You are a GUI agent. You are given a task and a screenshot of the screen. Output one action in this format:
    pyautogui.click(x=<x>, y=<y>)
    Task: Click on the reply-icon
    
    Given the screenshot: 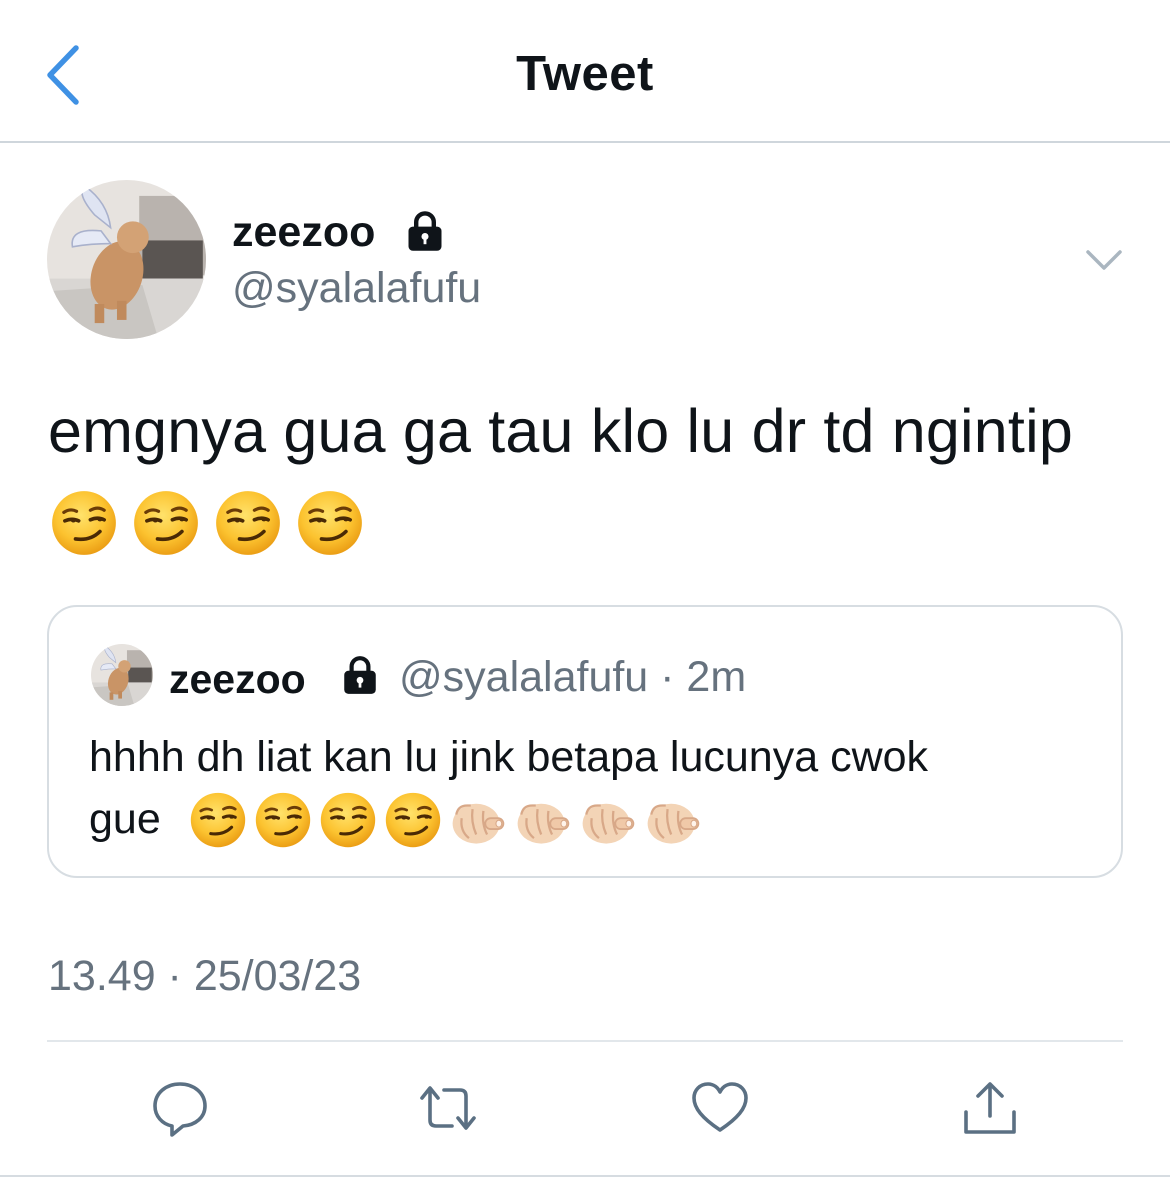 What is the action you would take?
    pyautogui.click(x=180, y=1109)
    